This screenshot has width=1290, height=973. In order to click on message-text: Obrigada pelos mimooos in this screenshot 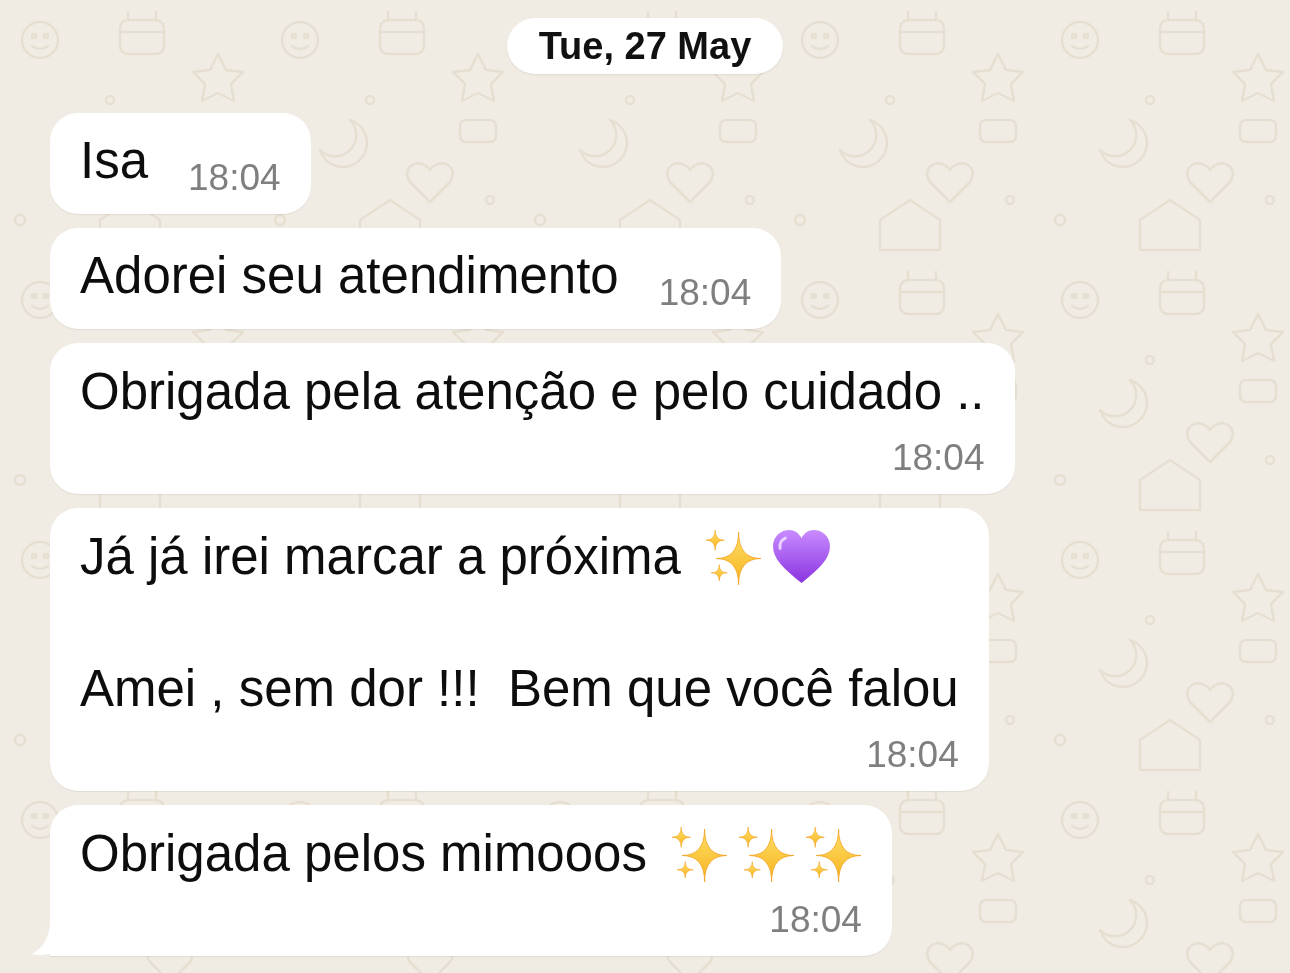, I will do `click(363, 854)`.